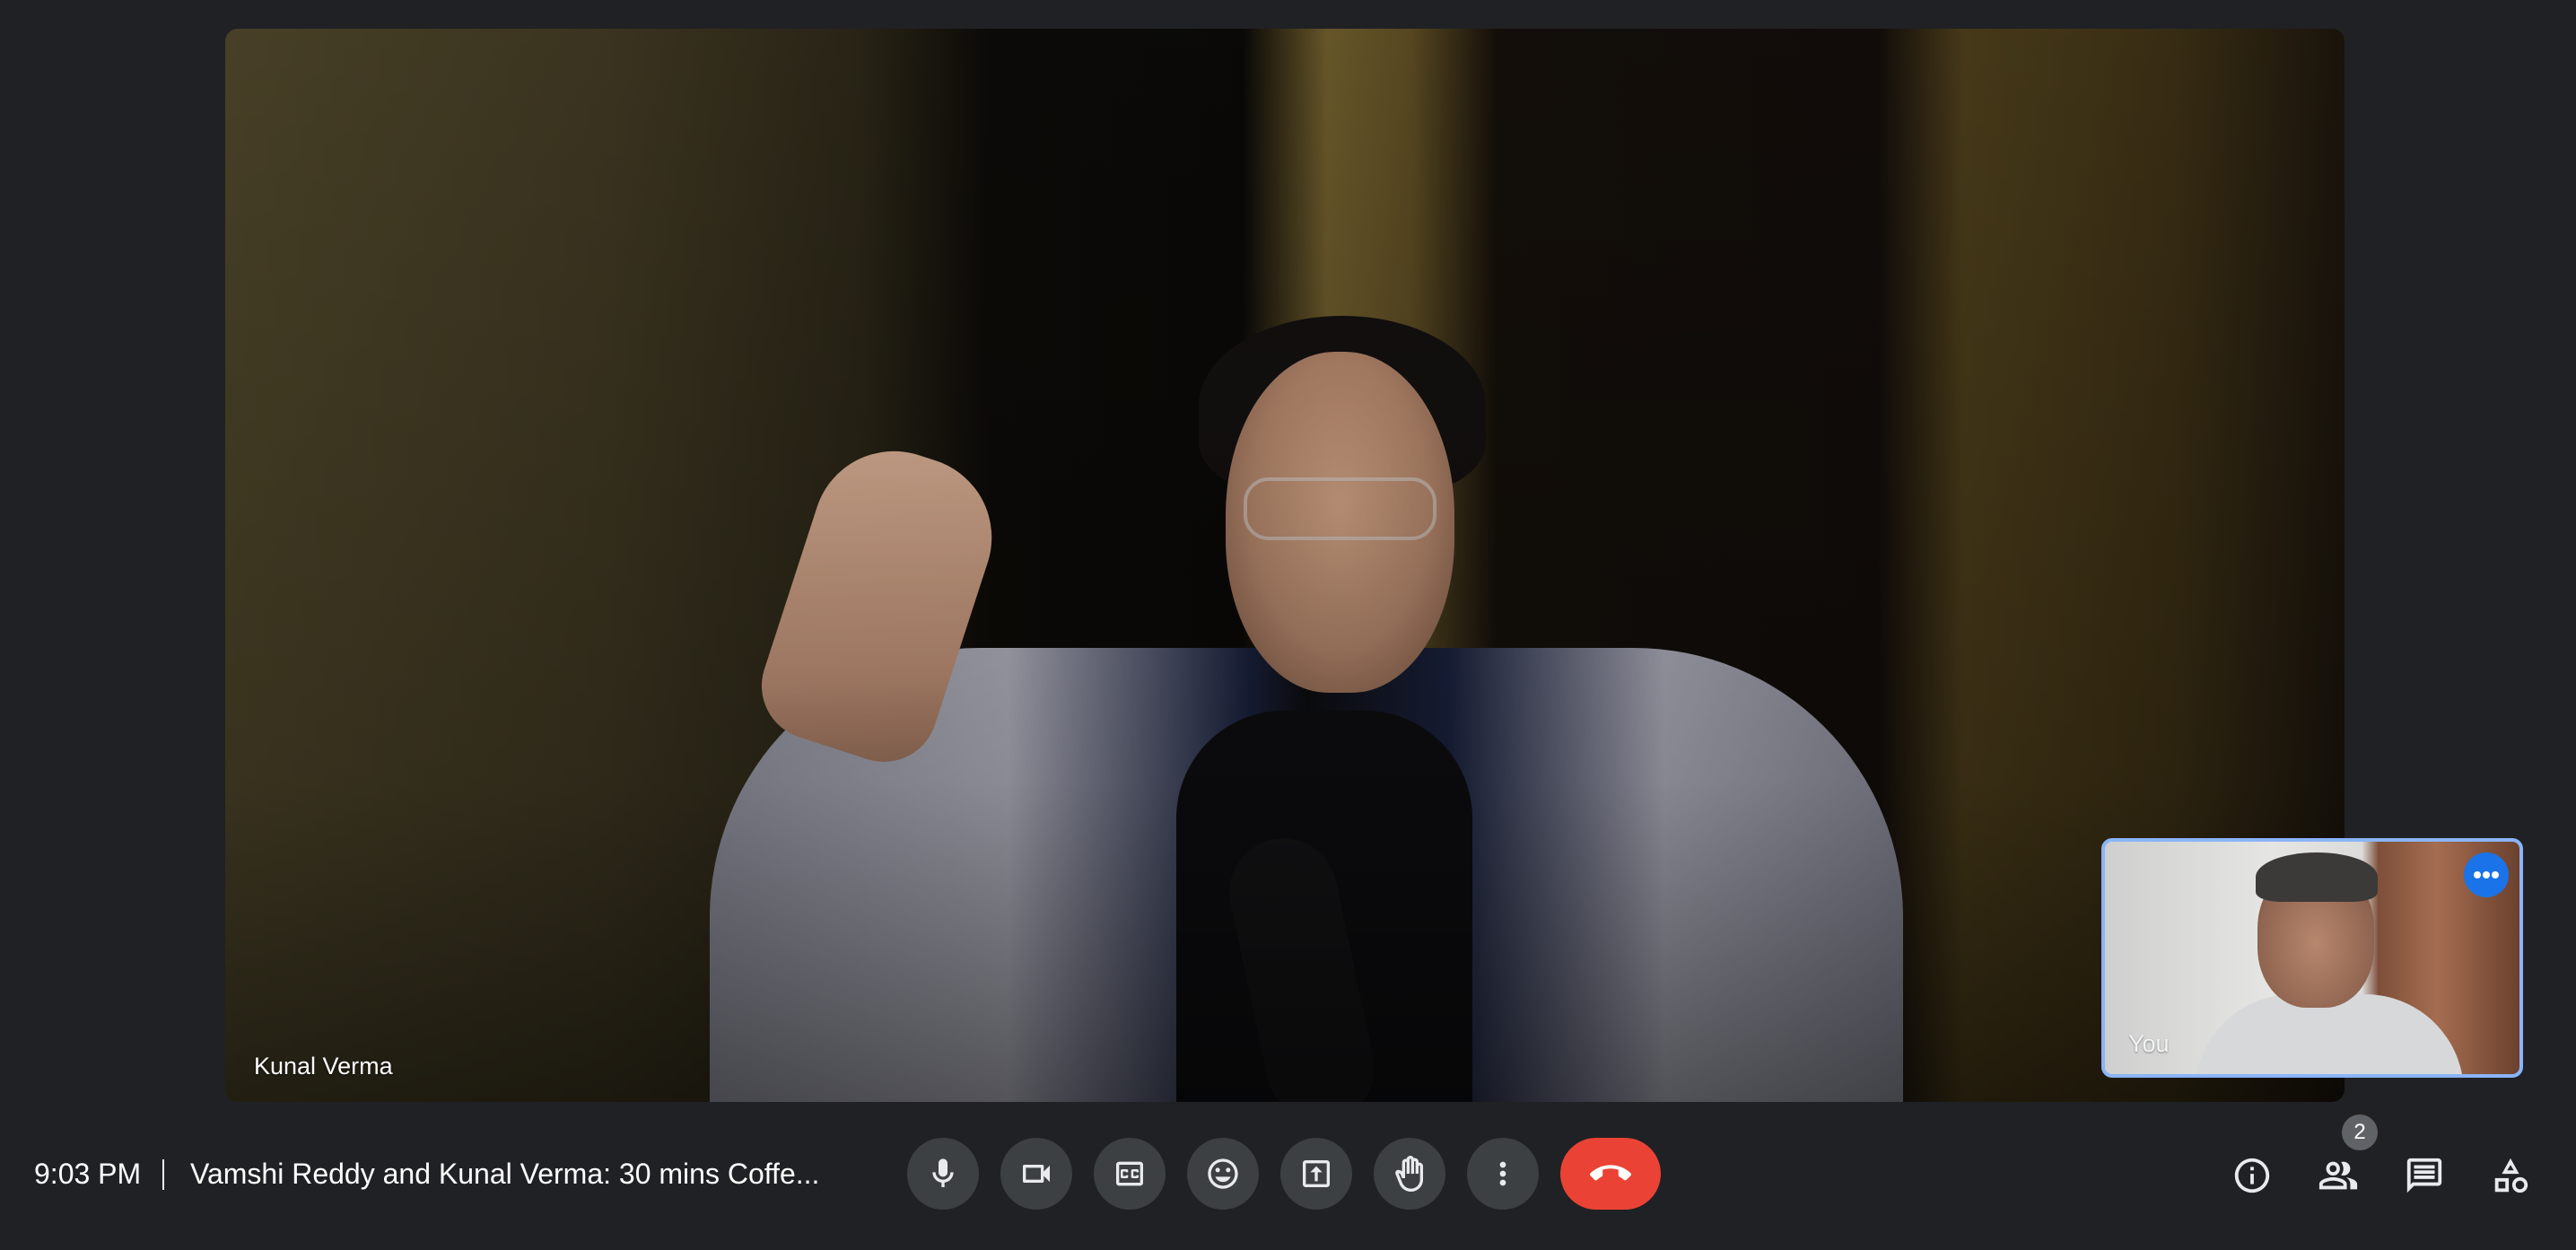 Image resolution: width=2576 pixels, height=1250 pixels. I want to click on camera-button, so click(1036, 1174).